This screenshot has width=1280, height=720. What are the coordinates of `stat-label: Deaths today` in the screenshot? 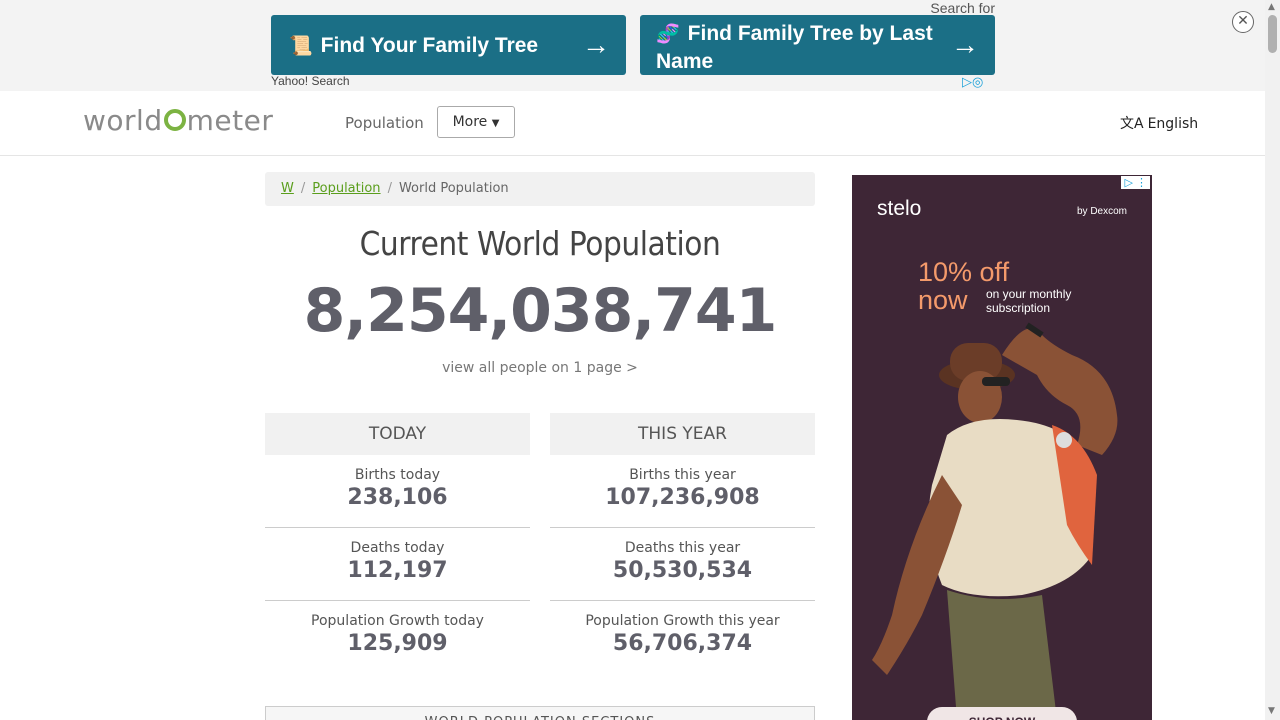 It's located at (397, 548).